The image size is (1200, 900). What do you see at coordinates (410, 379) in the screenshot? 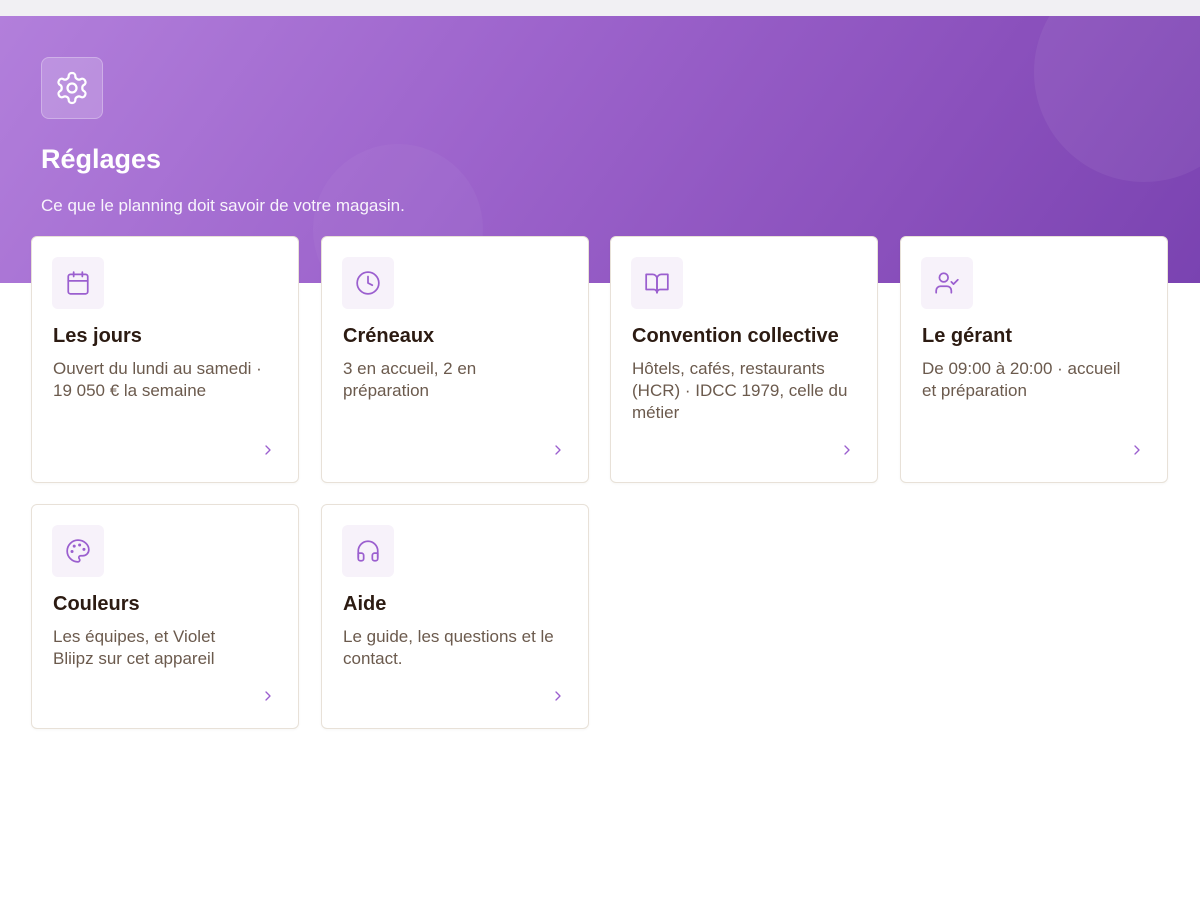
I see `card-description: 3 en accueil, 2 en préparation` at bounding box center [410, 379].